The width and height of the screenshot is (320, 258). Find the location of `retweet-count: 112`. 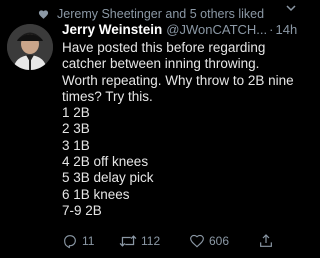

retweet-count: 112 is located at coordinates (151, 241).